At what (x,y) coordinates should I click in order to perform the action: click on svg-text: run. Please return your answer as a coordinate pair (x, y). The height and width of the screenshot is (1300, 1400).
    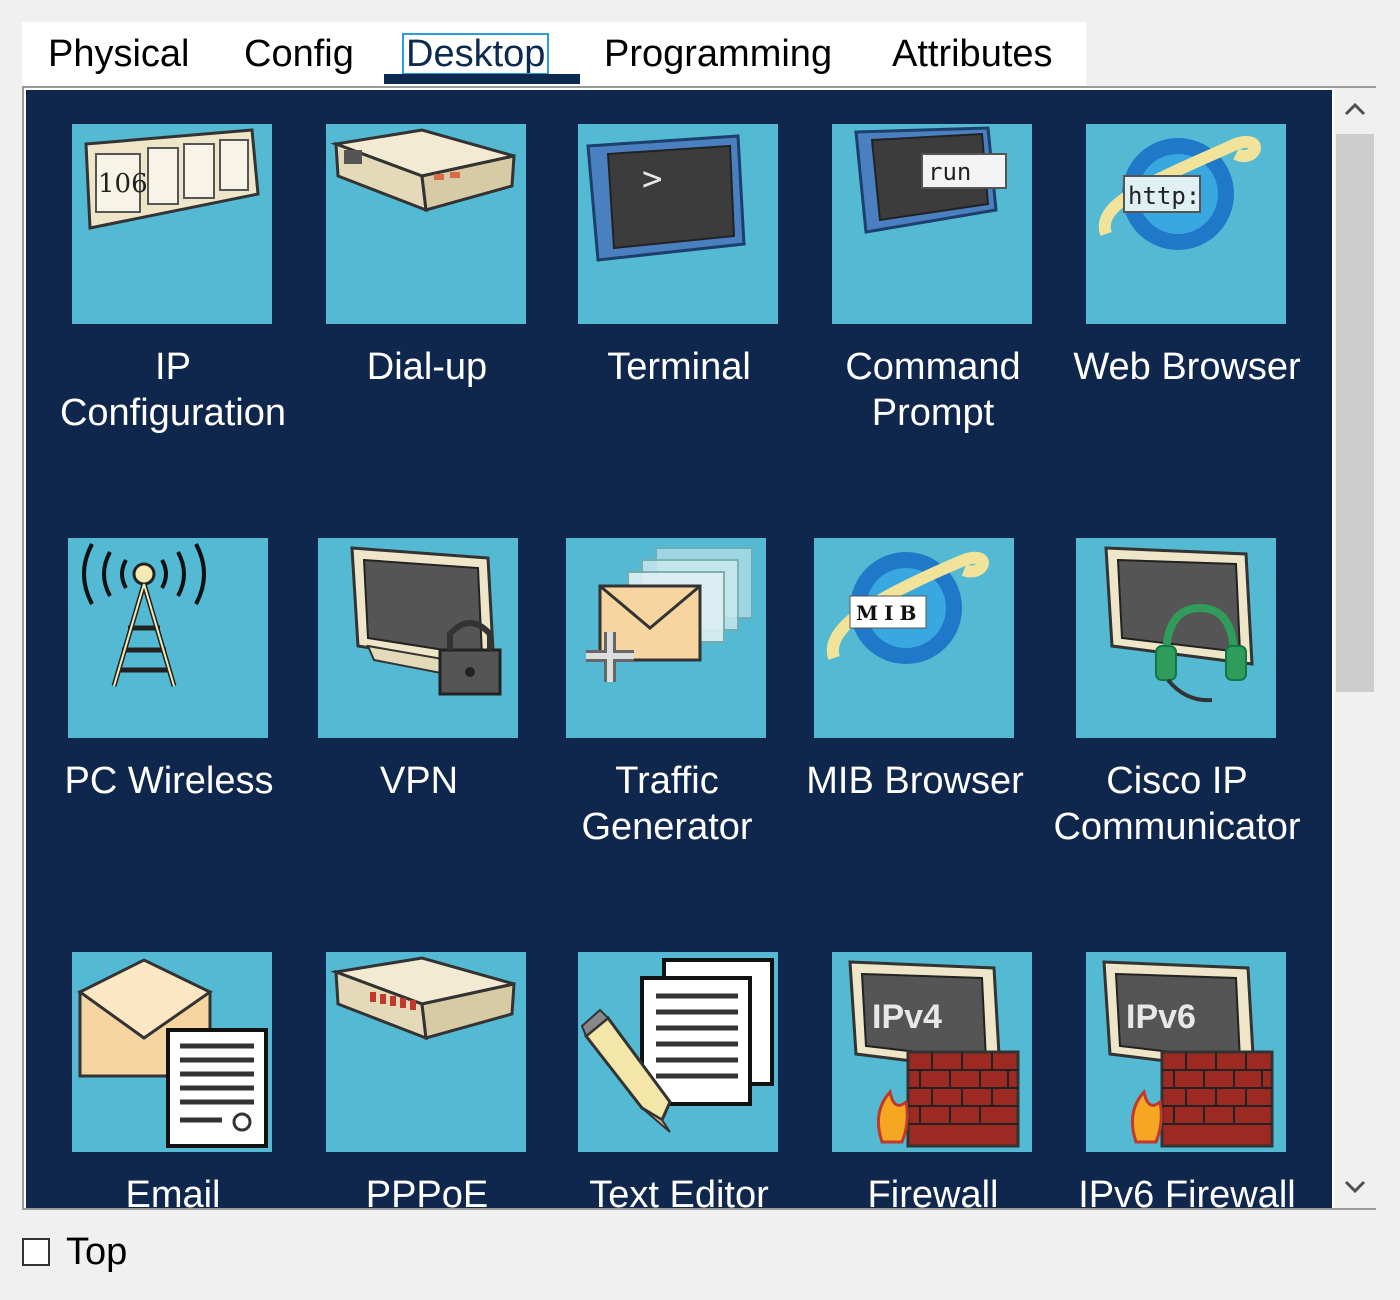
    Looking at the image, I should click on (949, 172).